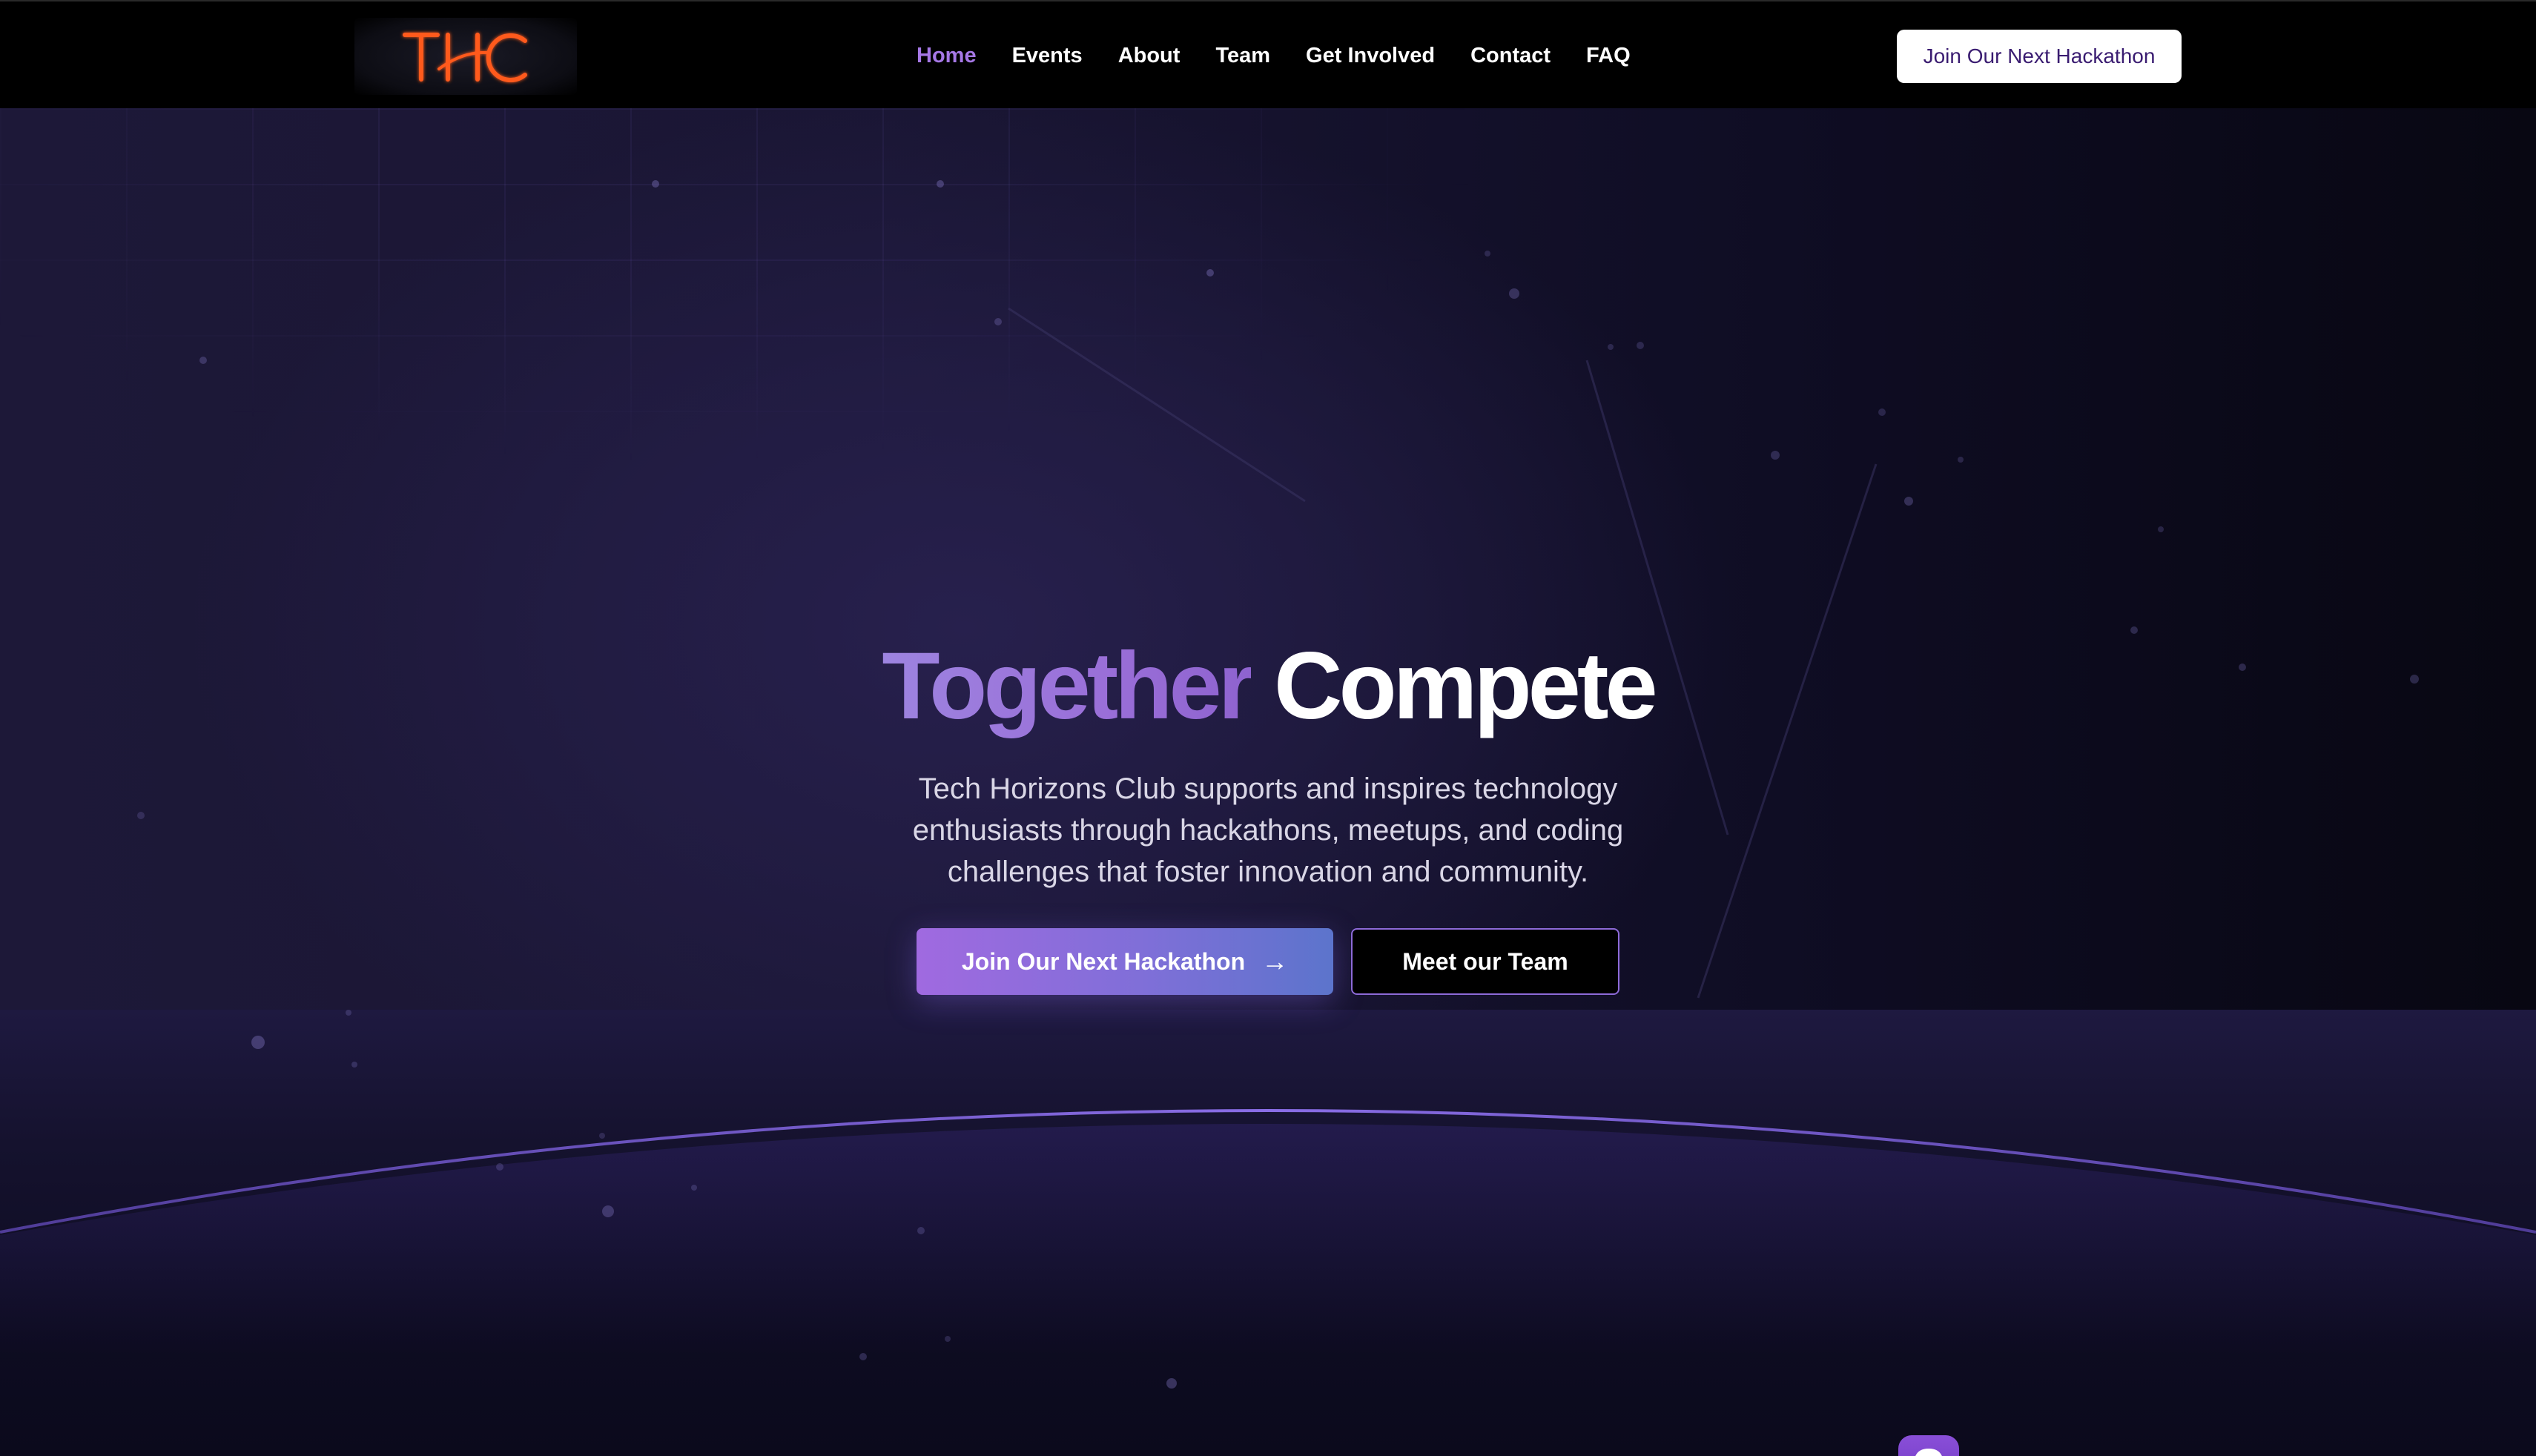  I want to click on hero-title: Together Compete, so click(1268, 686).